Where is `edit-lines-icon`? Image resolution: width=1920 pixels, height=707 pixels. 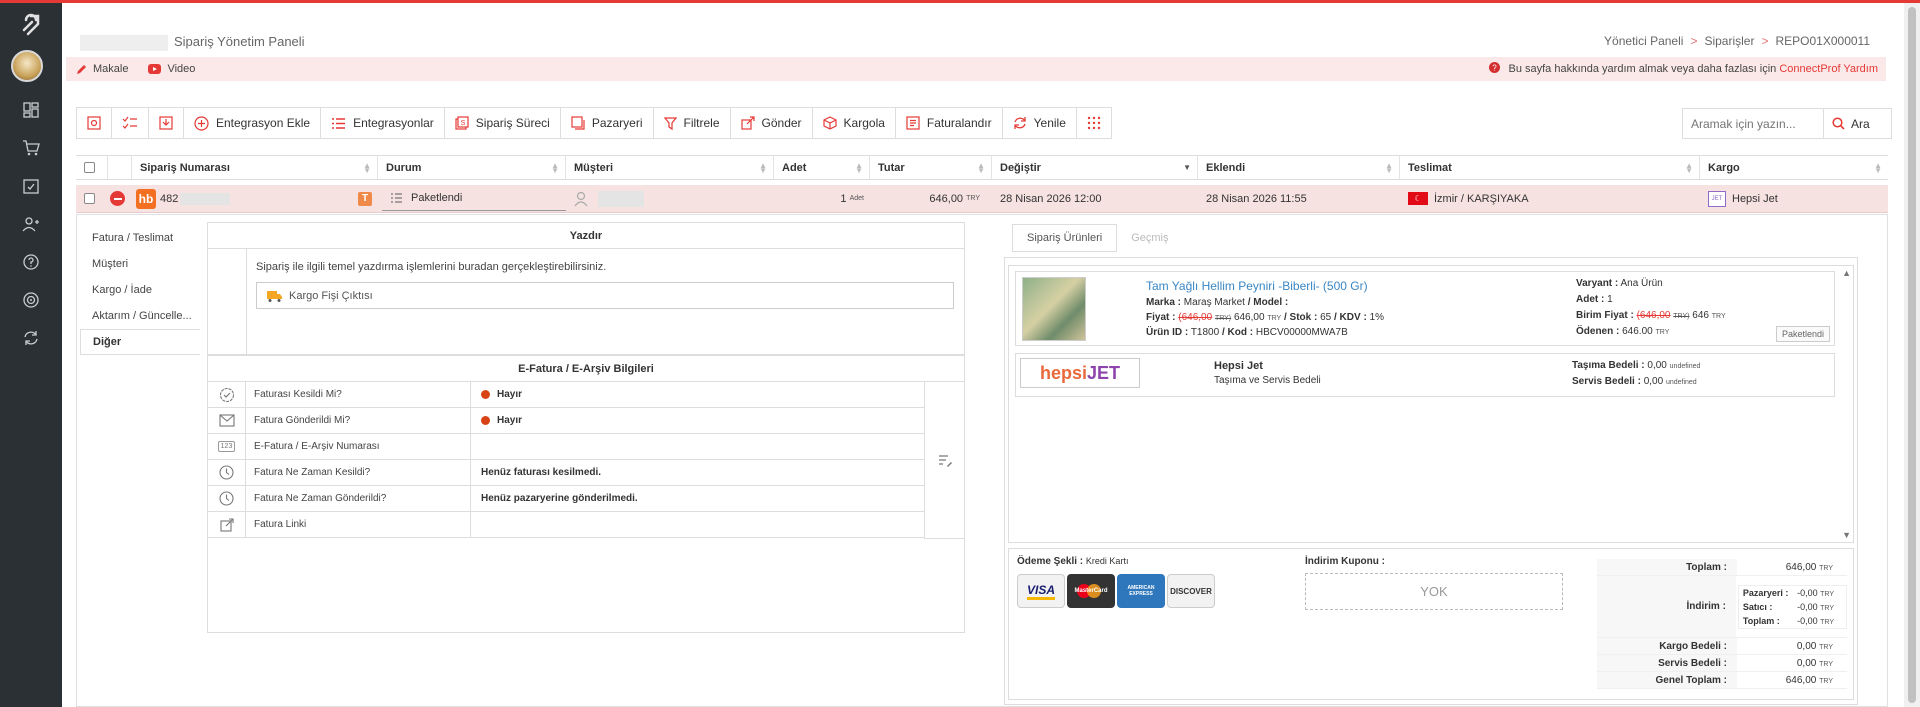
edit-lines-icon is located at coordinates (945, 460).